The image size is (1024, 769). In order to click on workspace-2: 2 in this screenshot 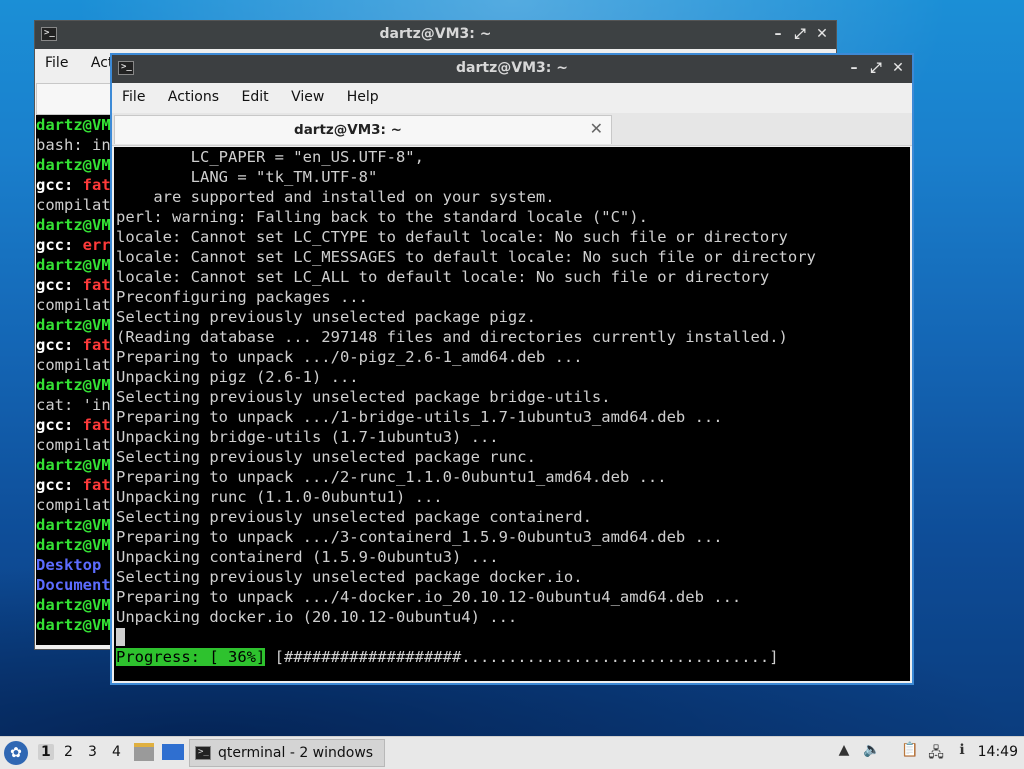, I will do `click(68, 752)`.